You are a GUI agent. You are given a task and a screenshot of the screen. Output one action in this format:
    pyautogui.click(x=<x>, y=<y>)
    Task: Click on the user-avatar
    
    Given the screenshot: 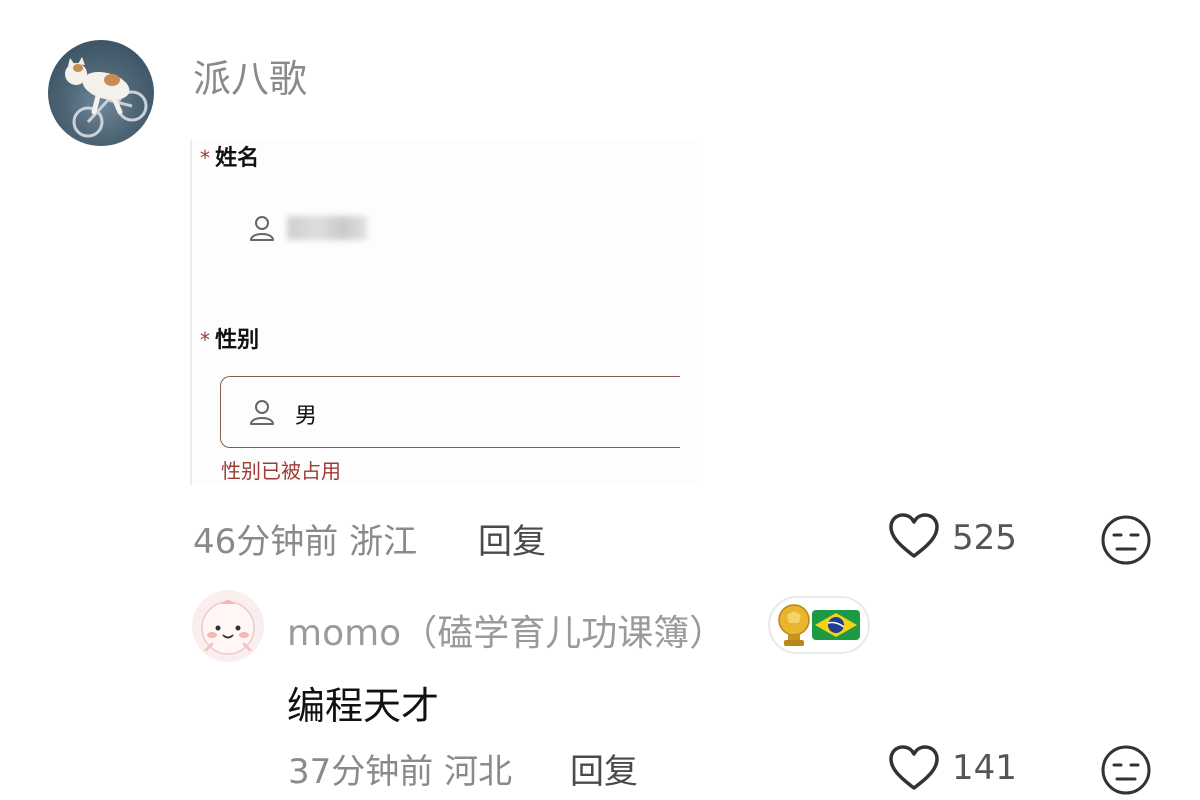 What is the action you would take?
    pyautogui.click(x=101, y=93)
    